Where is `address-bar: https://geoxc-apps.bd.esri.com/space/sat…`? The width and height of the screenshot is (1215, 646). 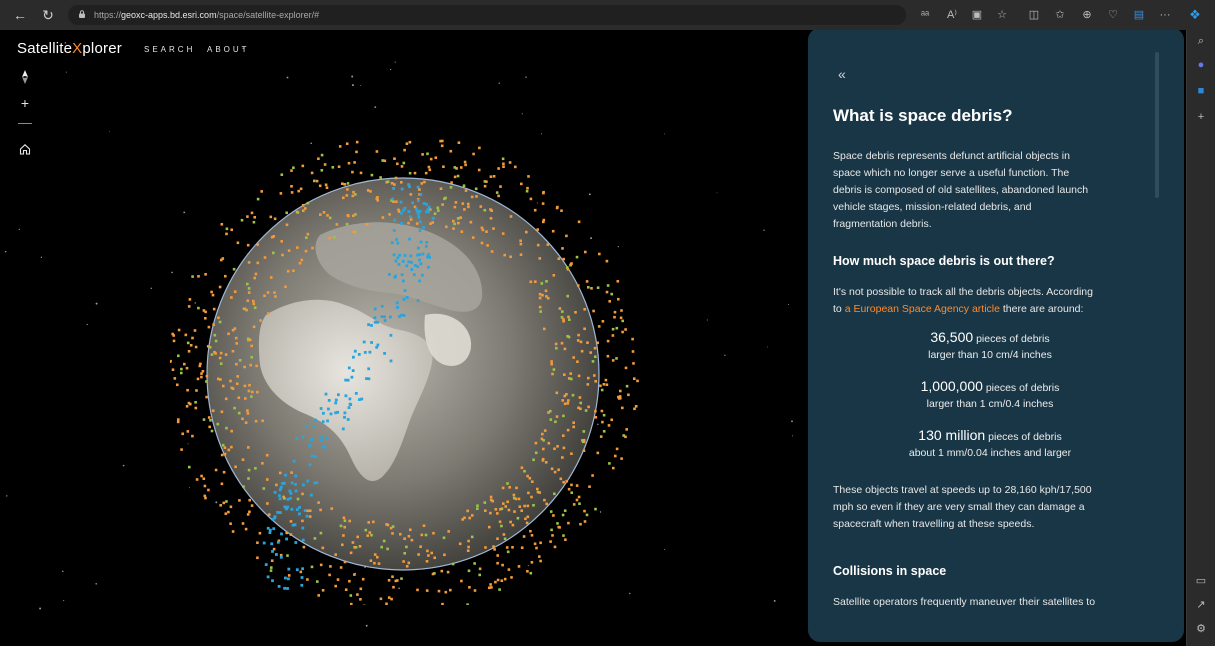 address-bar: https://geoxc-apps.bd.esri.com/space/sat… is located at coordinates (487, 15).